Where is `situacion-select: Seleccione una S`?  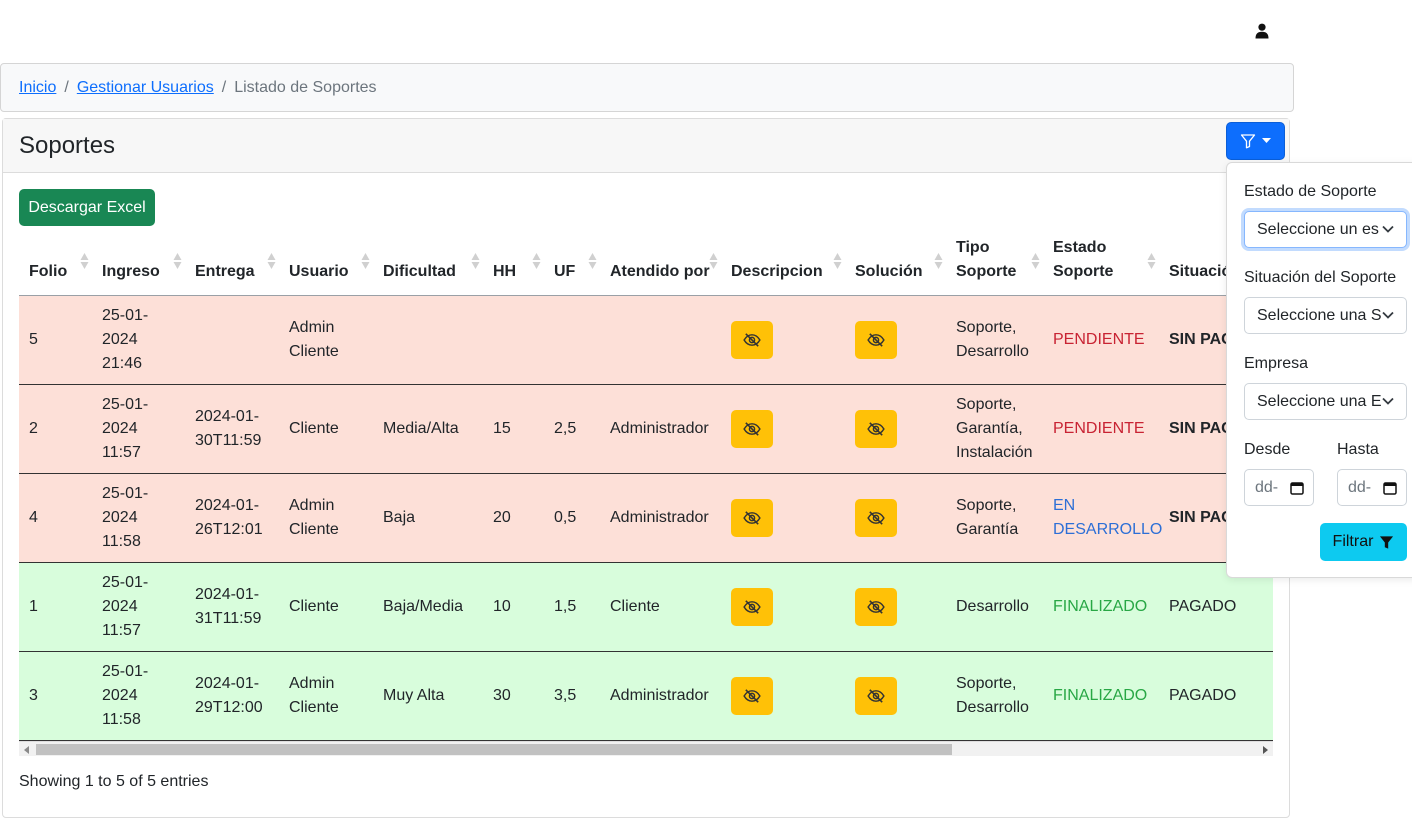
situacion-select: Seleccione una S is located at coordinates (1325, 315).